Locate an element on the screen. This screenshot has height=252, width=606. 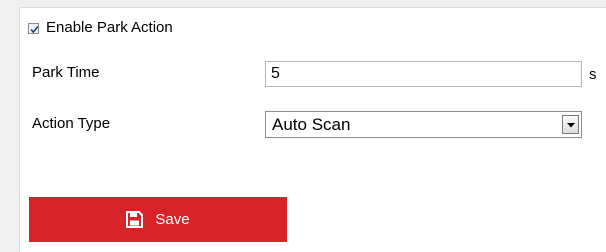
park-time-label: Park Time is located at coordinates (66, 72).